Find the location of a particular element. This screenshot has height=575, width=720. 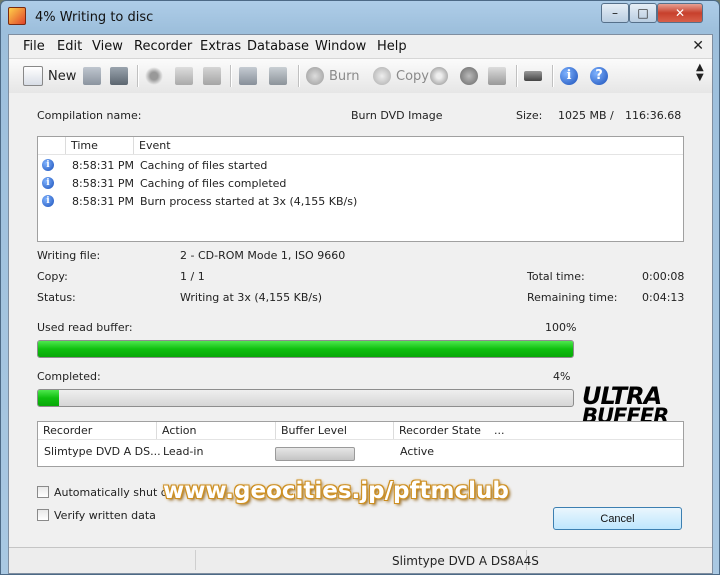

recorder-button is located at coordinates (535, 76).